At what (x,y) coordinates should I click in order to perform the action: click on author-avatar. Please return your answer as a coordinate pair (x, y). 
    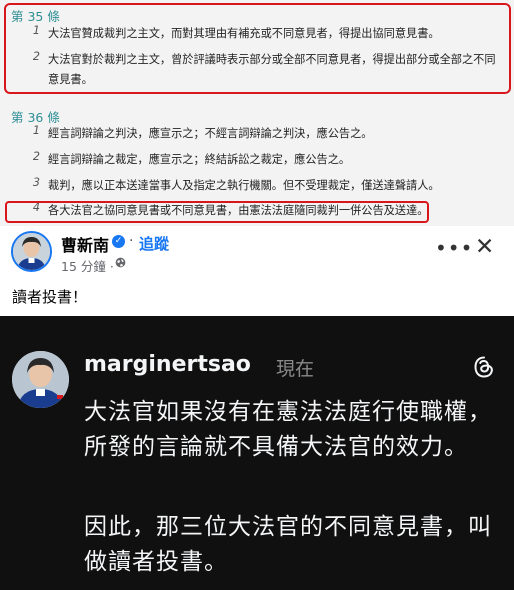
    Looking at the image, I should click on (31, 251).